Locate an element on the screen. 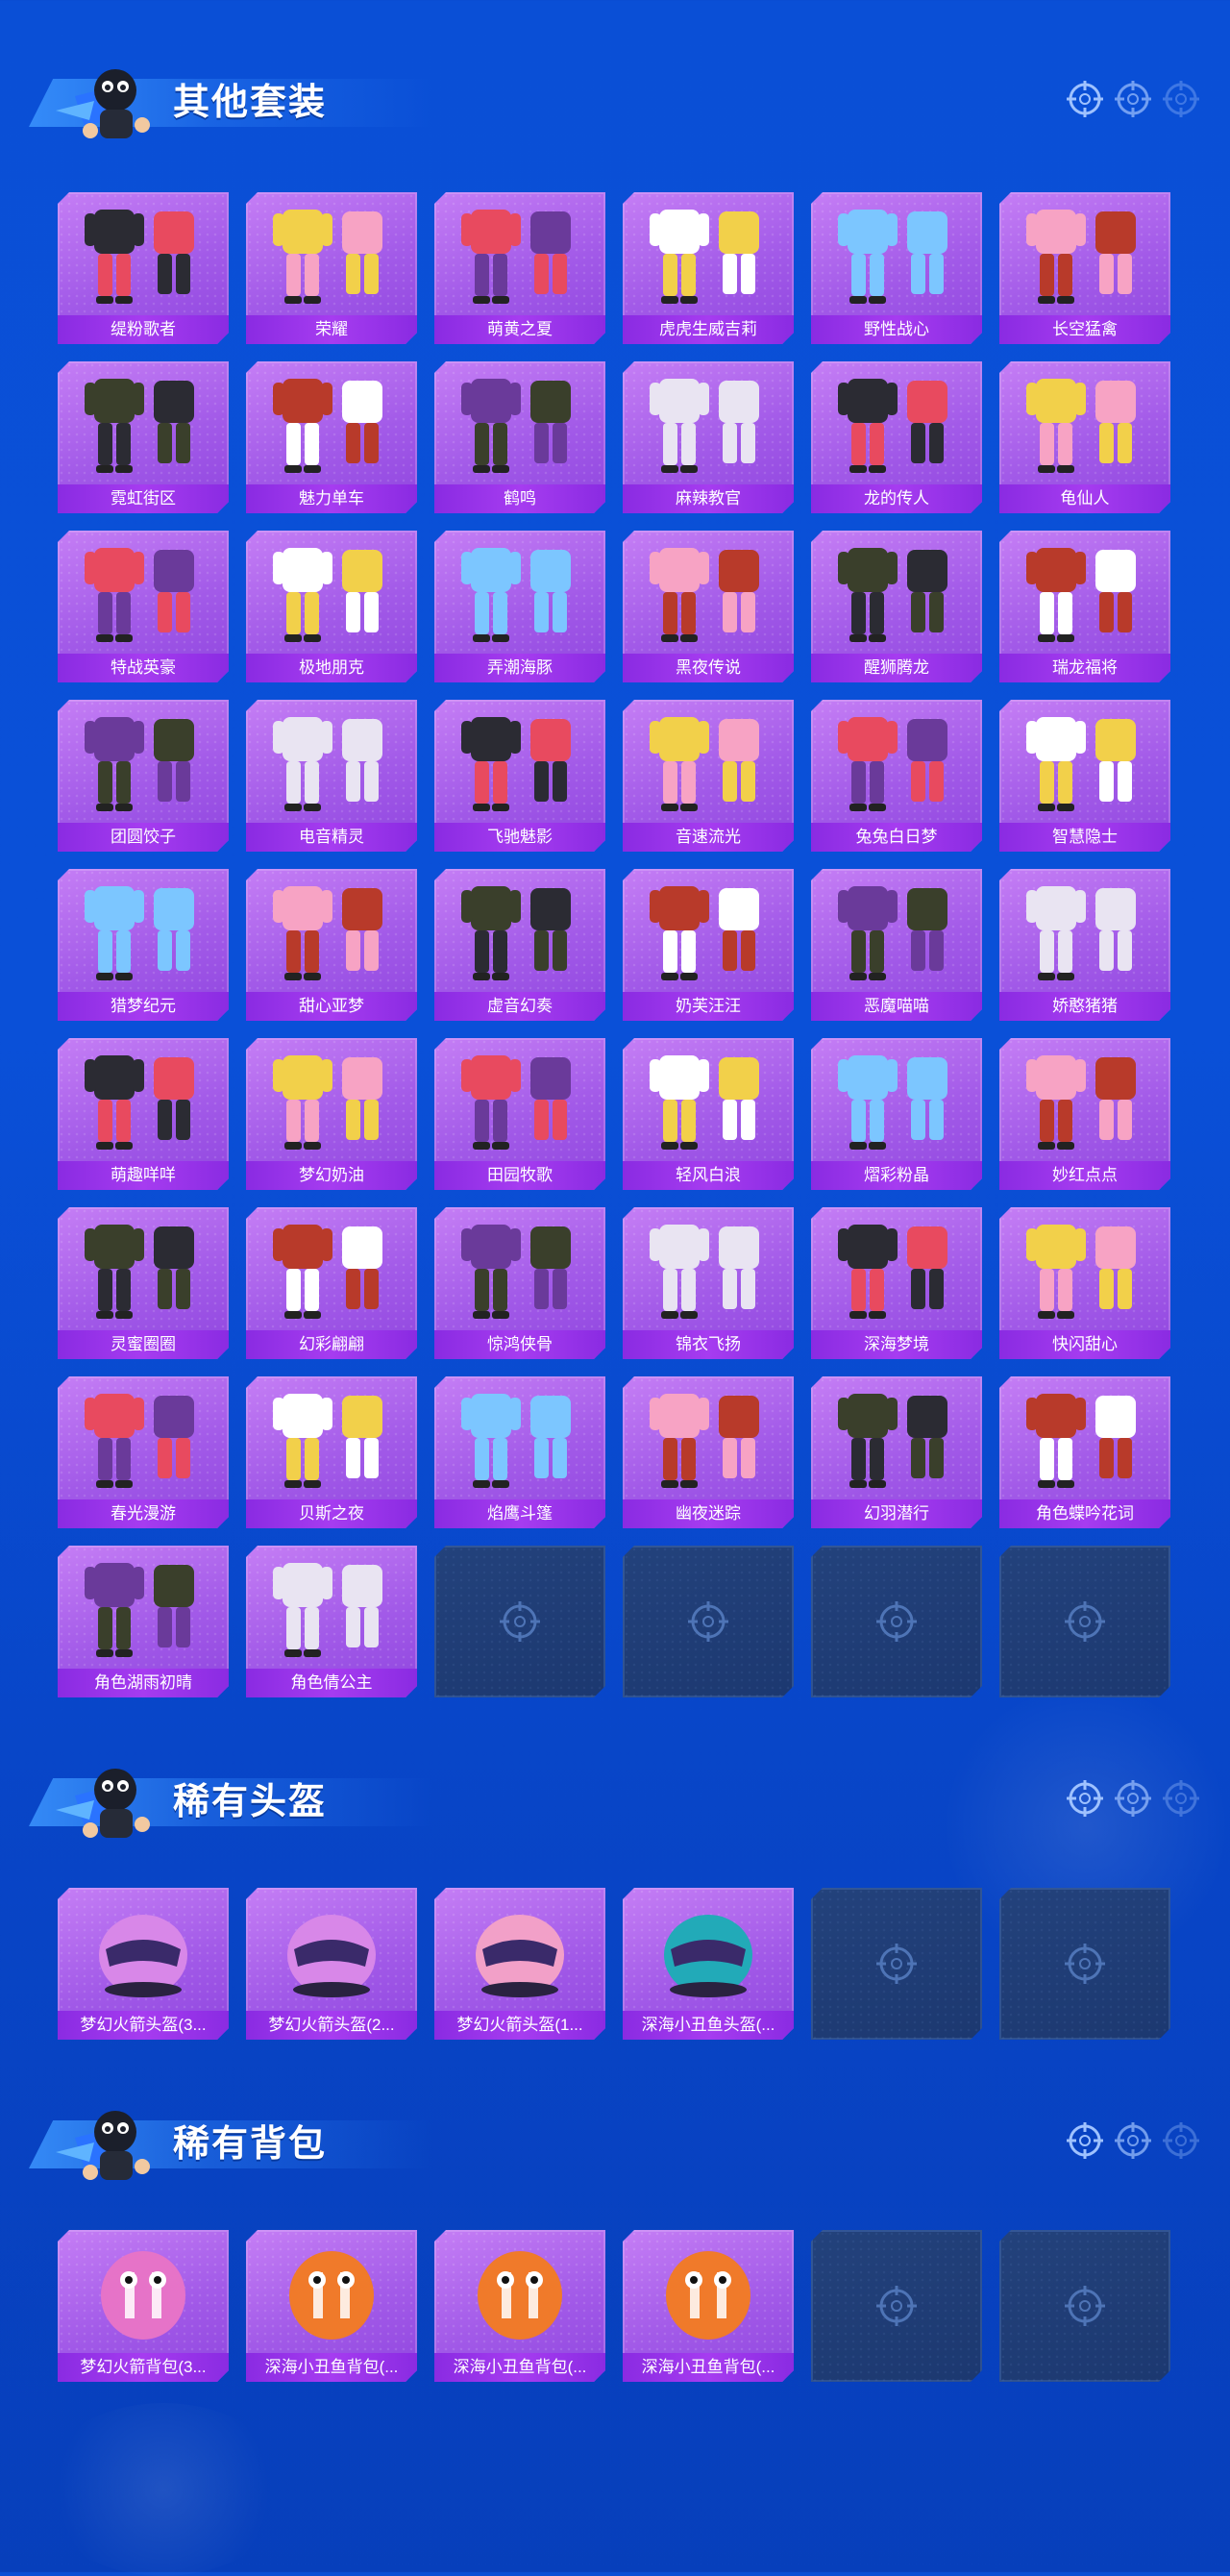 This screenshot has height=2576, width=1230. section-header: 稀有头盔 is located at coordinates (231, 1805).